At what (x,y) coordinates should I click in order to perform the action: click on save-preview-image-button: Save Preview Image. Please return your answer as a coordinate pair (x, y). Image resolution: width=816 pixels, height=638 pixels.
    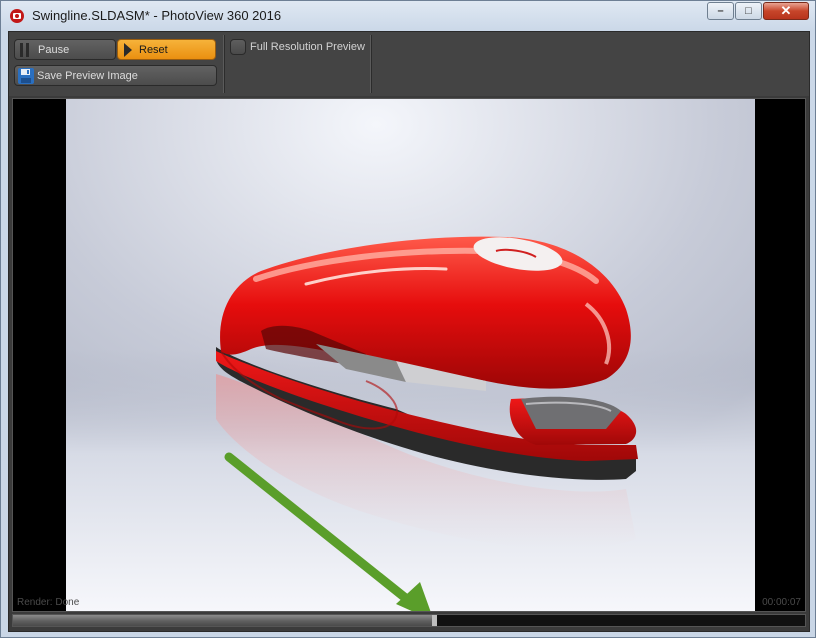
    Looking at the image, I should click on (115, 75).